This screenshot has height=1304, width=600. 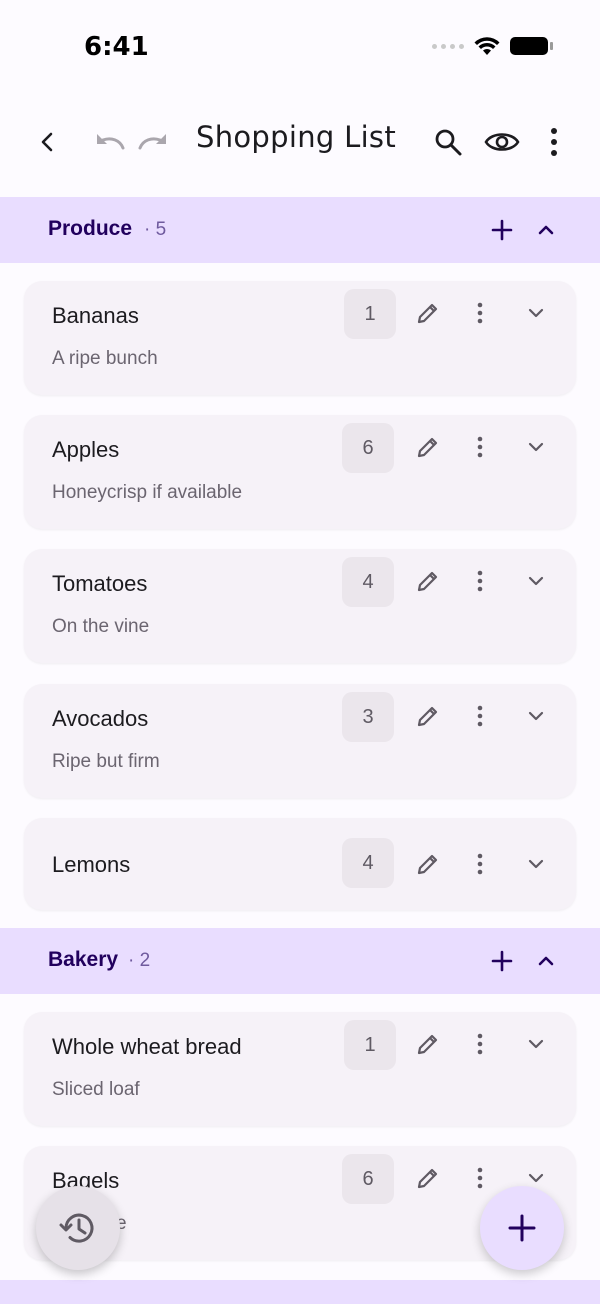 I want to click on item-title: Lemons, so click(x=91, y=864).